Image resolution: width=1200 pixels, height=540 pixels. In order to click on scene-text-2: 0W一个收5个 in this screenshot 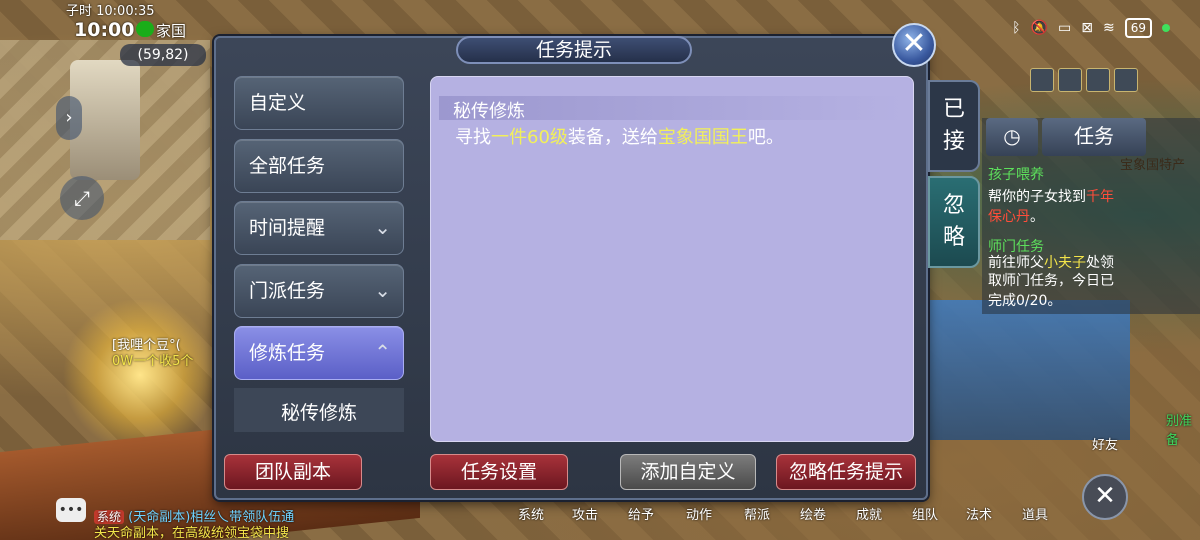, I will do `click(153, 361)`.